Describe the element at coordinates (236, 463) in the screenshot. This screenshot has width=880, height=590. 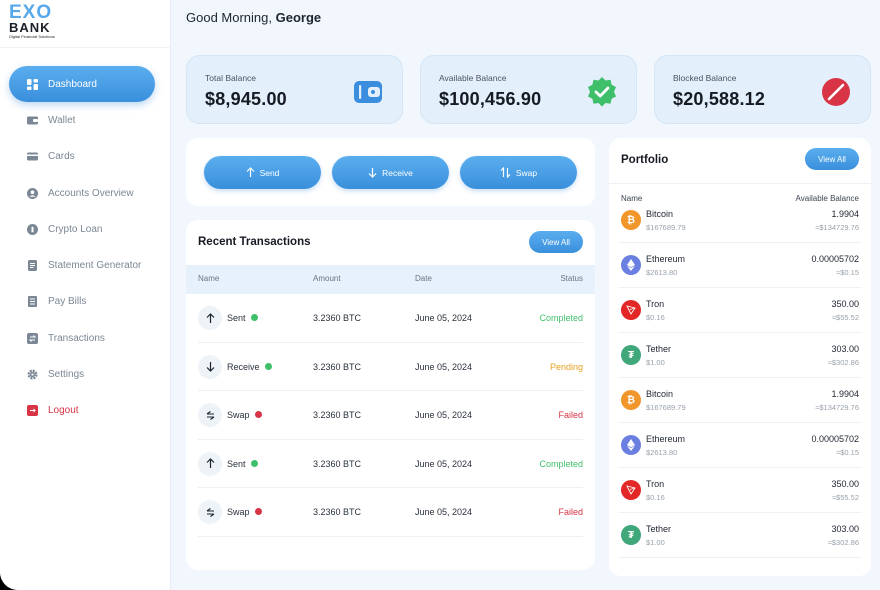
I see `transaction-type: Sent` at that location.